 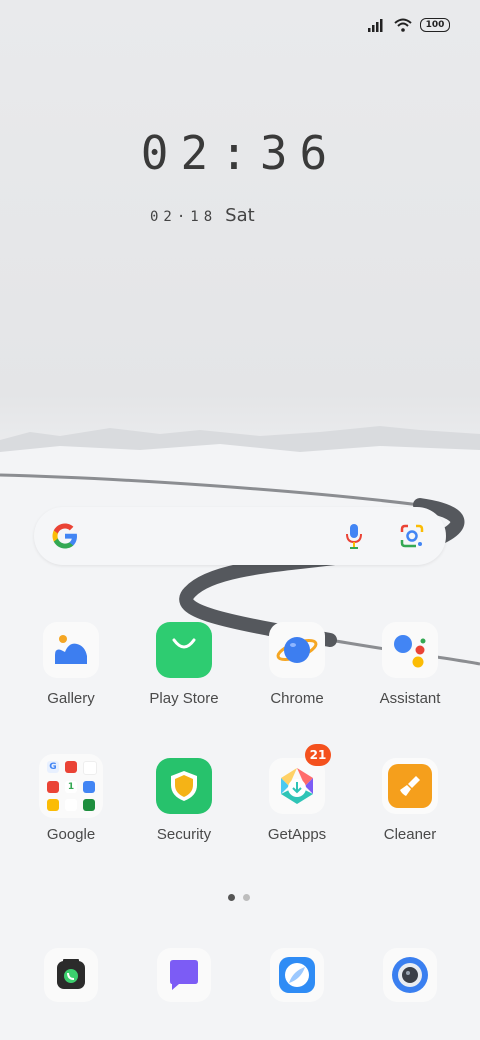 I want to click on app-play-store: Play Store, so click(x=184, y=664).